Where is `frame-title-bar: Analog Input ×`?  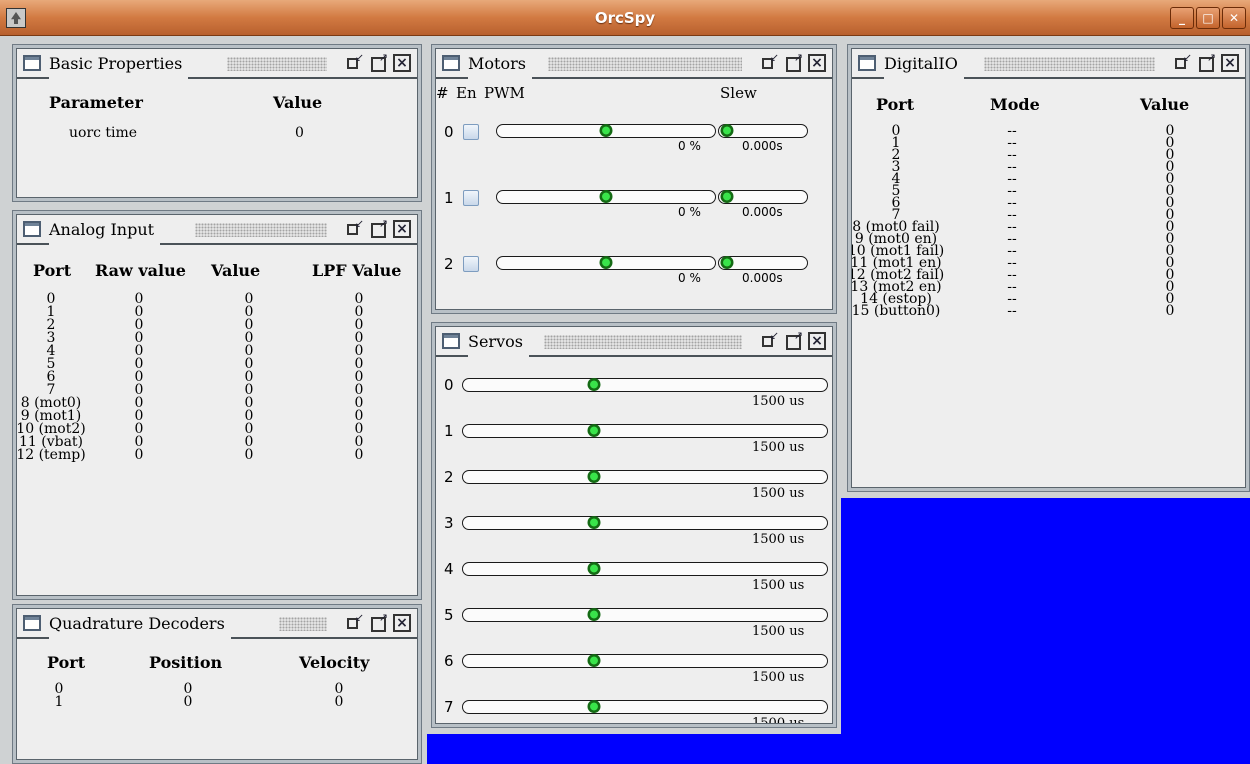 frame-title-bar: Analog Input × is located at coordinates (217, 230).